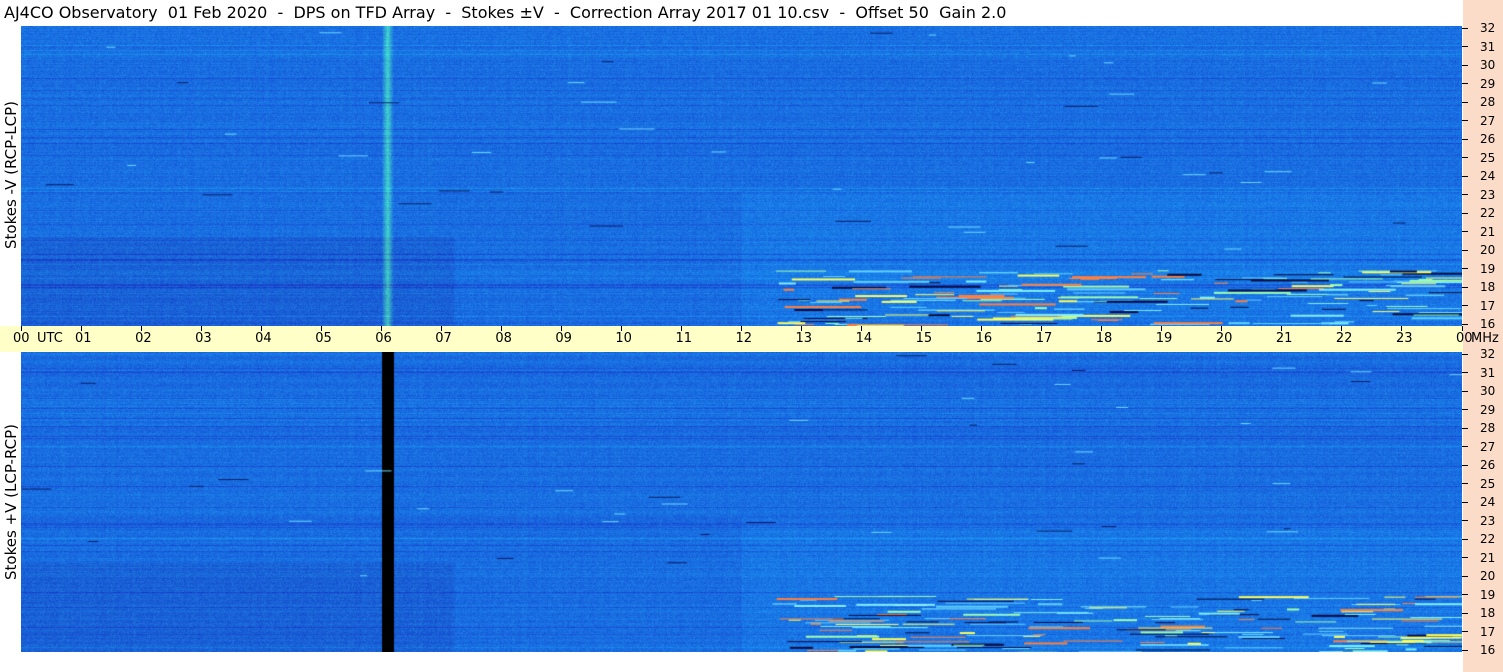 The height and width of the screenshot is (672, 1503). Describe the element at coordinates (1485, 338) in the screenshot. I see `frequency-unit-label: MHz` at that location.